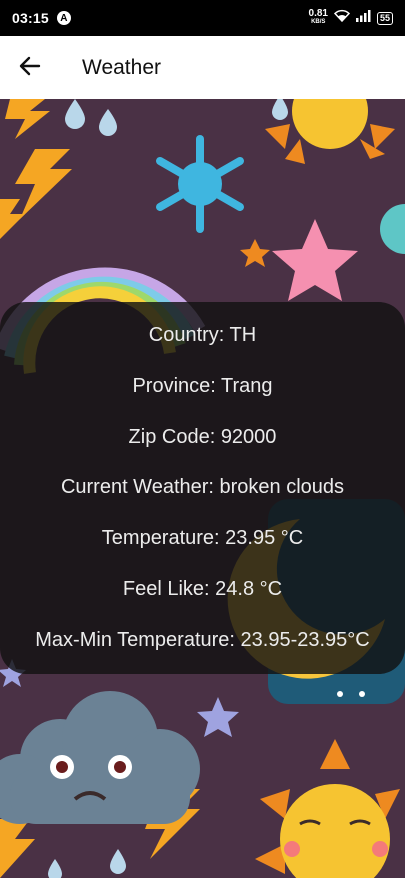  I want to click on back-button, so click(30, 68).